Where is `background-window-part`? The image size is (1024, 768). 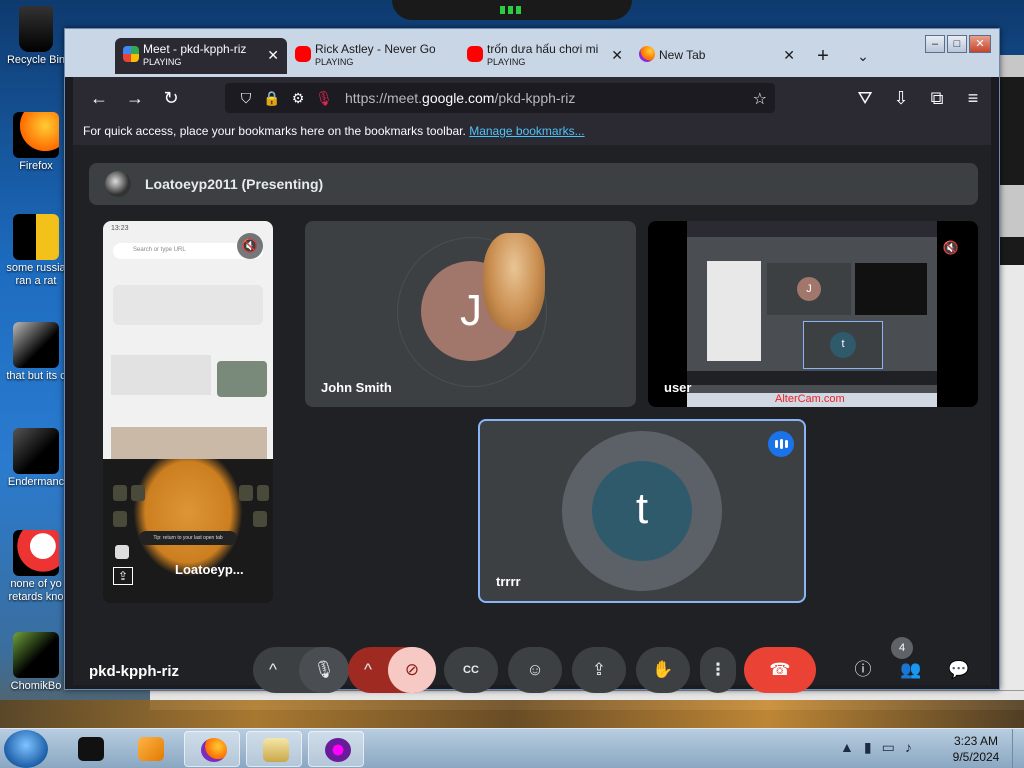
background-window-part is located at coordinates (1012, 485).